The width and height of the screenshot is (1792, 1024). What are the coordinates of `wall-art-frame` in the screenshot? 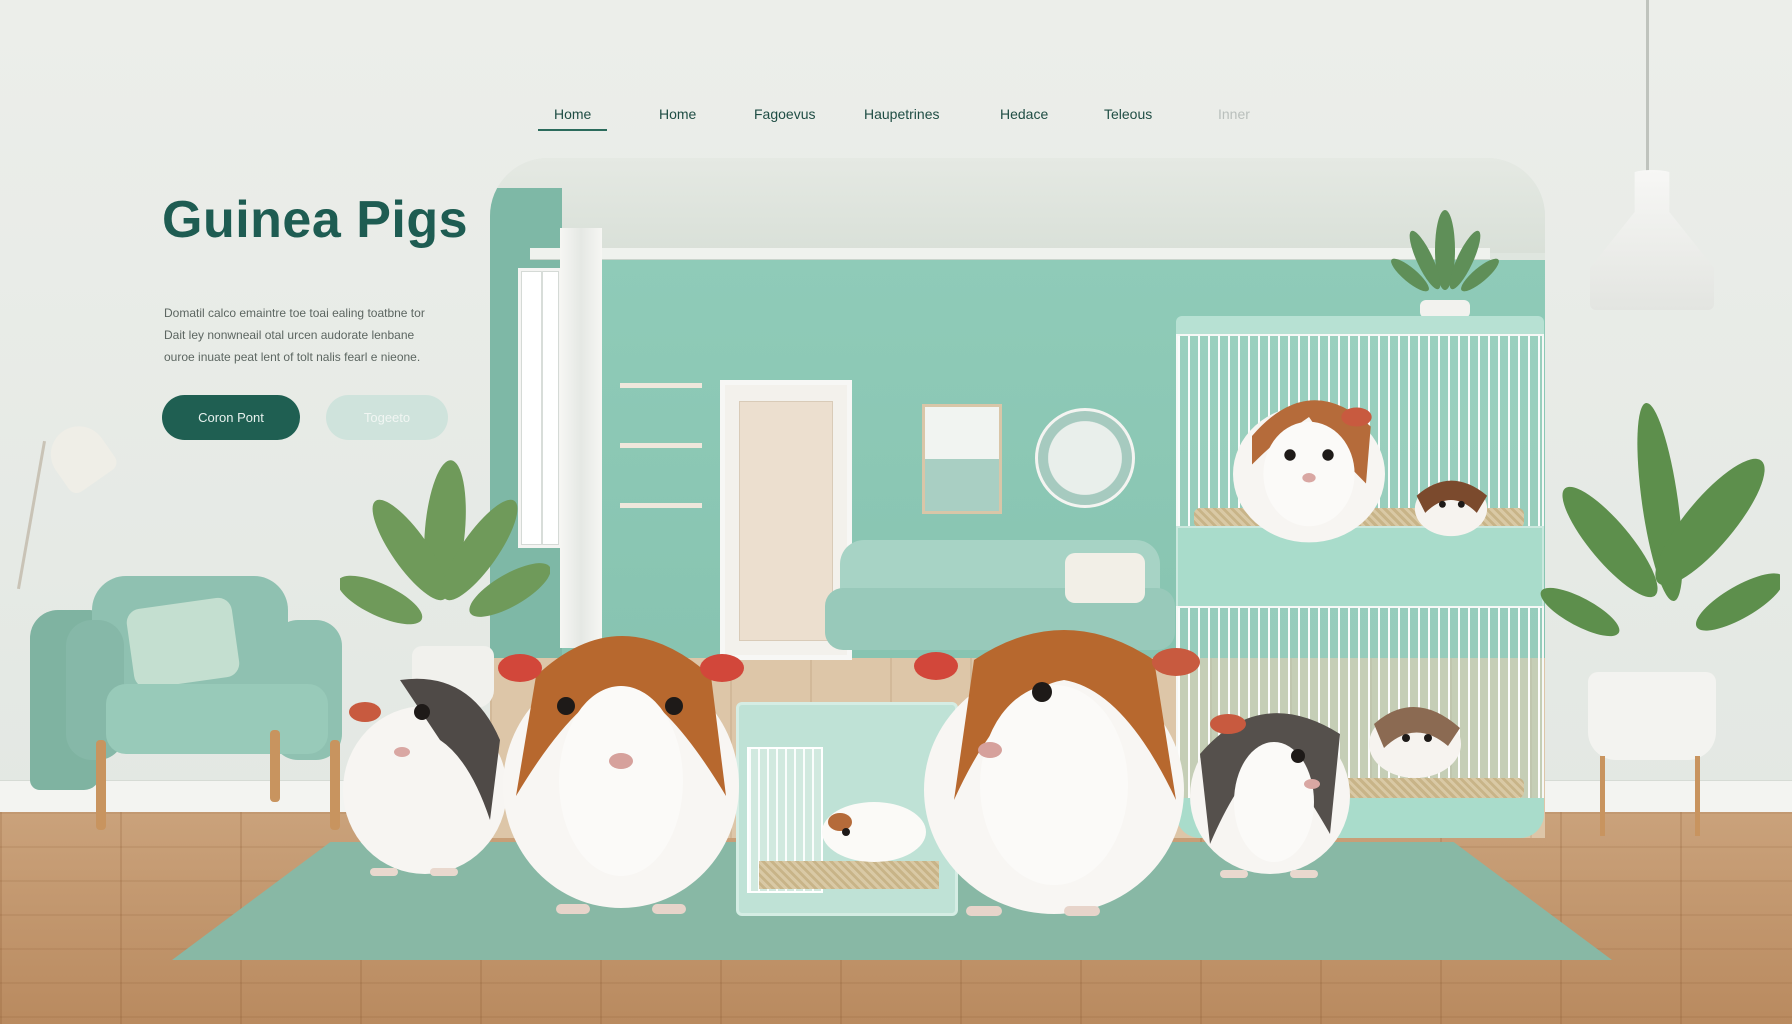 It's located at (962, 459).